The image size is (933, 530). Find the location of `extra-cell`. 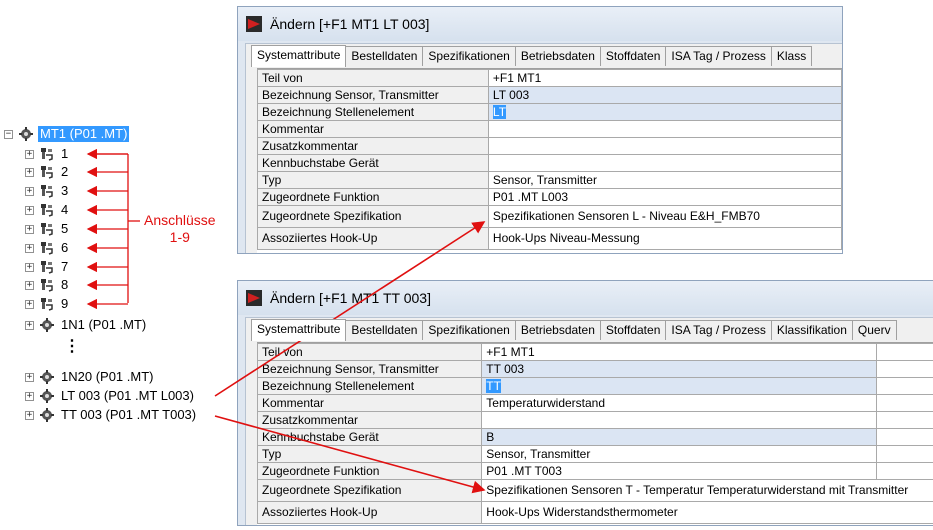

extra-cell is located at coordinates (904, 386).